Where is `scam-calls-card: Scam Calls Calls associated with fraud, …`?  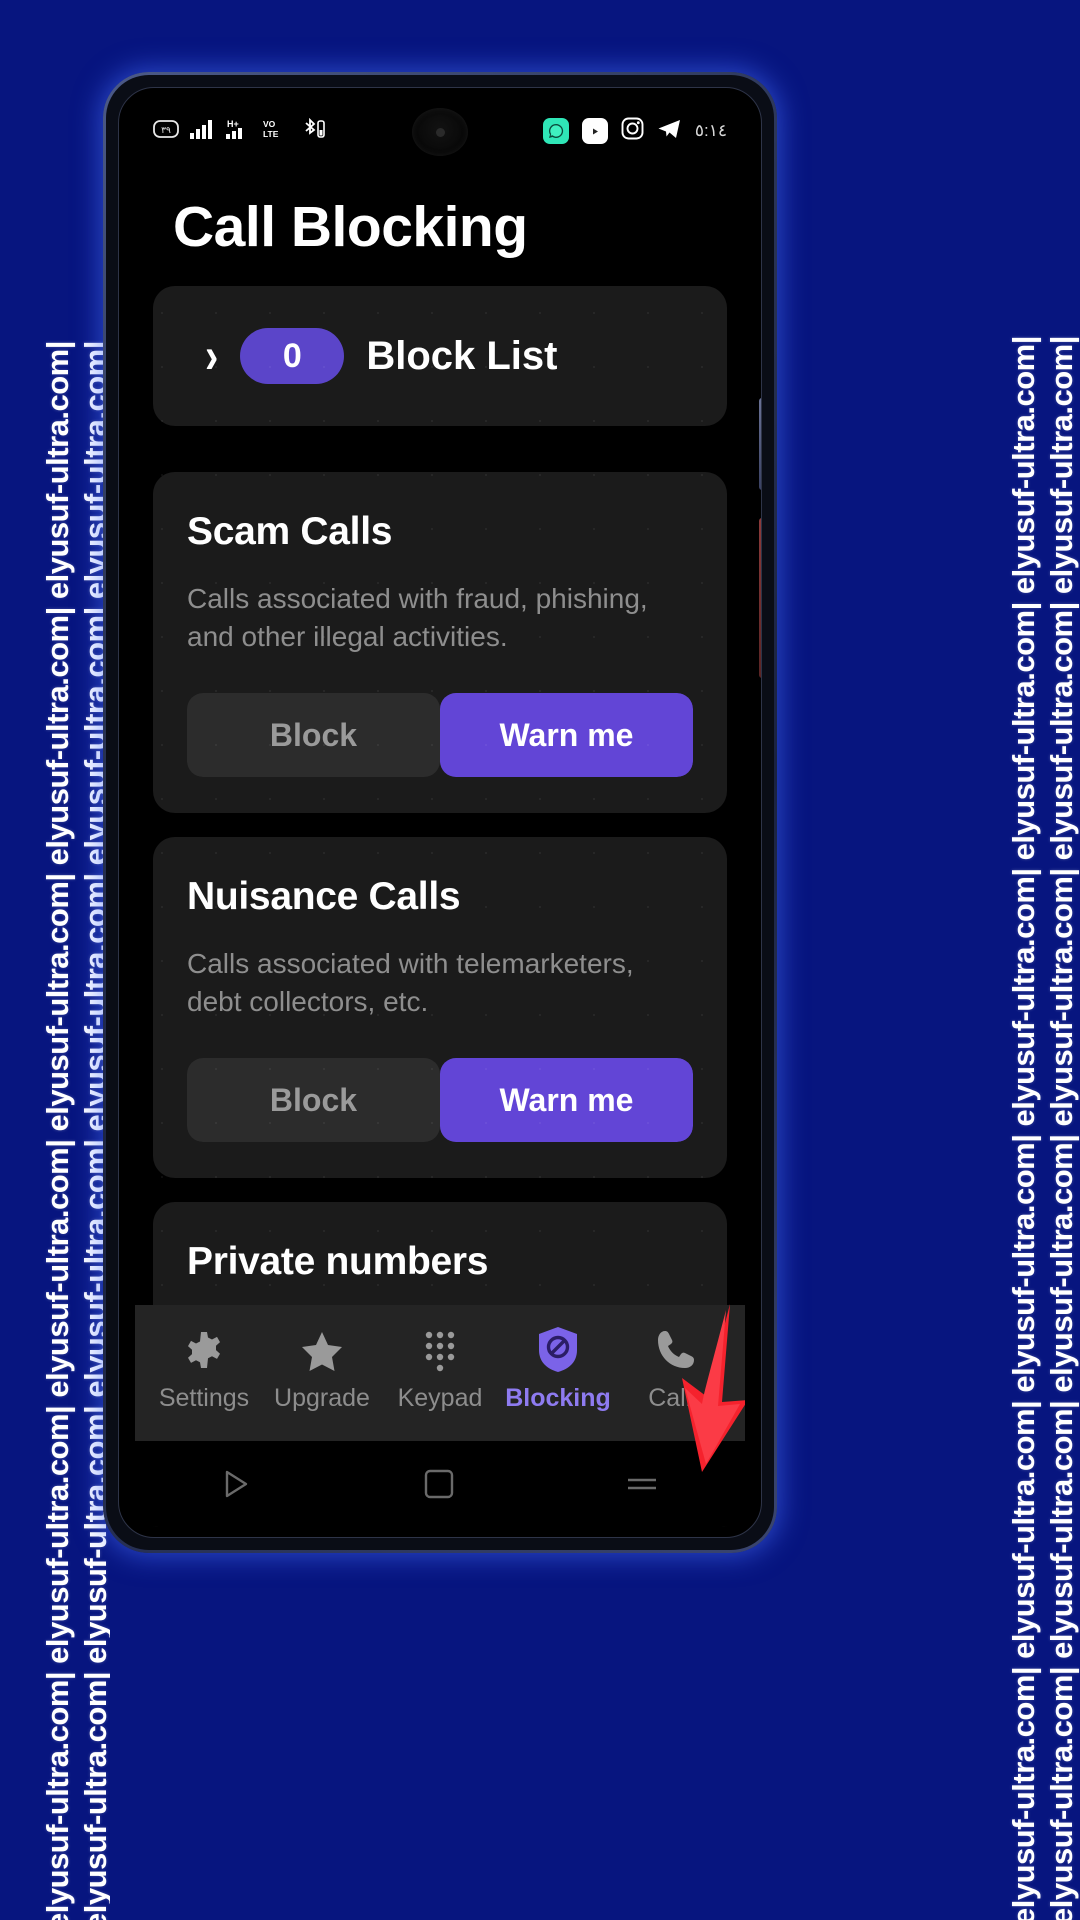
scam-calls-card: Scam Calls Calls associated with fraud, … is located at coordinates (440, 643).